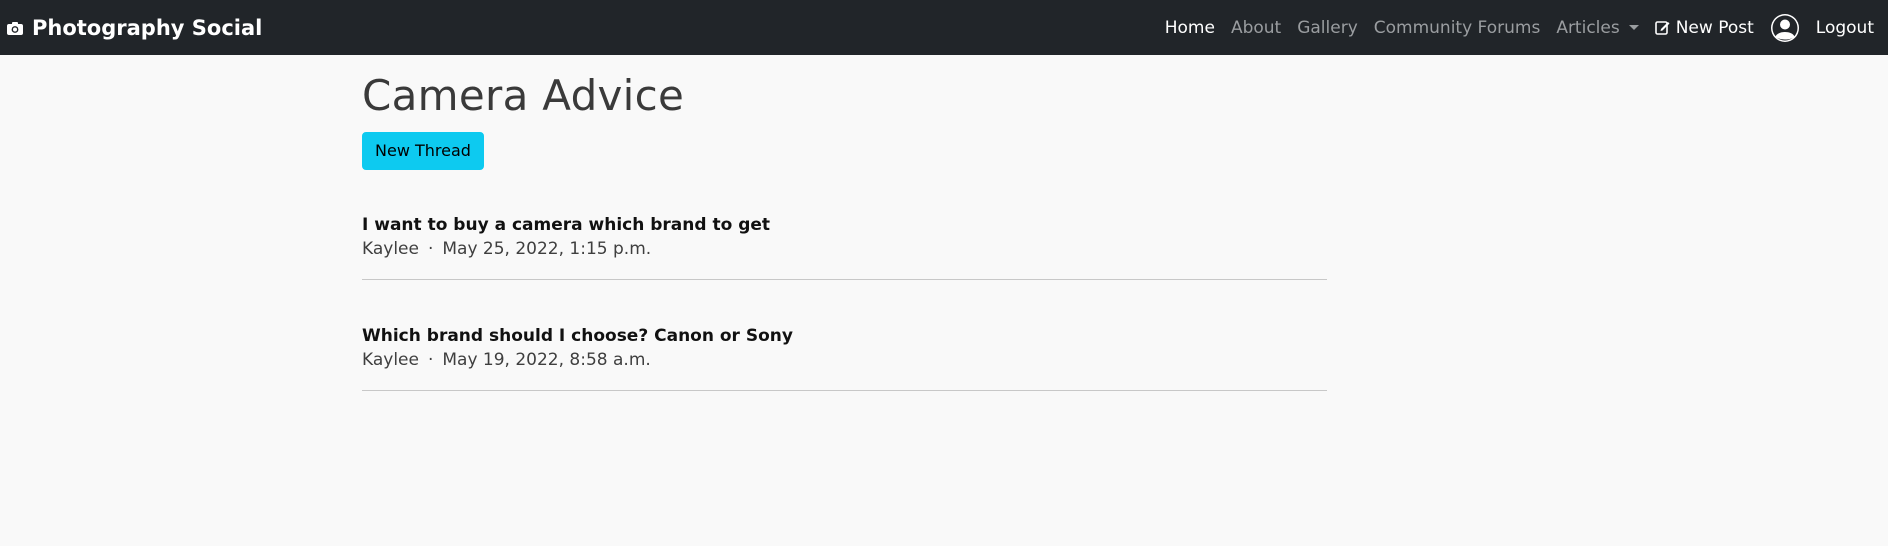 The height and width of the screenshot is (546, 1888). What do you see at coordinates (1327, 28) in the screenshot?
I see `nav-gallery: Gallery` at bounding box center [1327, 28].